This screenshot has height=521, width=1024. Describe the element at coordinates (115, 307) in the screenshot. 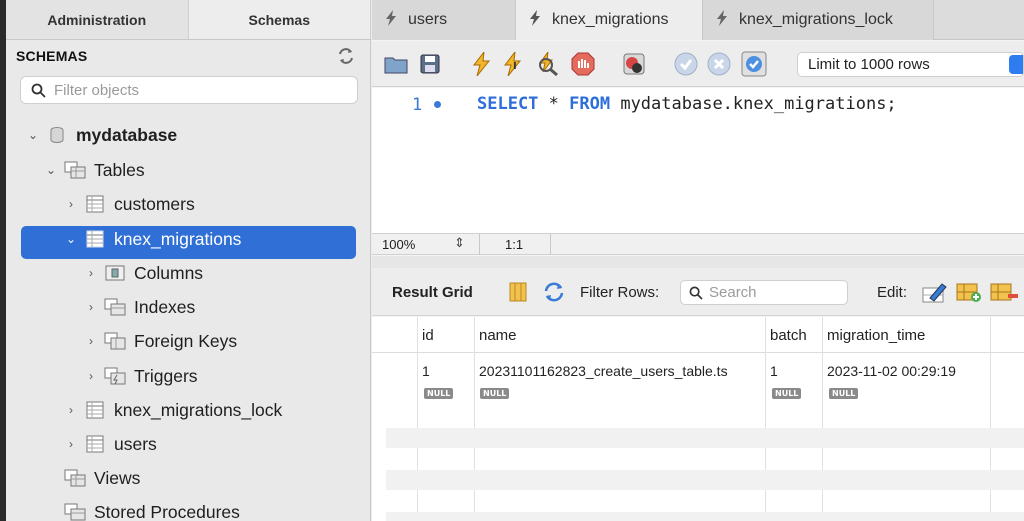

I see `indexes-folder-icon` at that location.